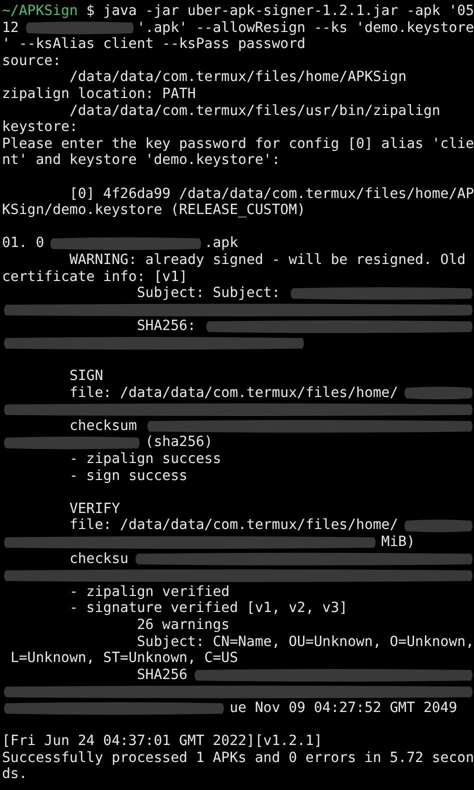  I want to click on terminal-line: keystore:, so click(40, 127).